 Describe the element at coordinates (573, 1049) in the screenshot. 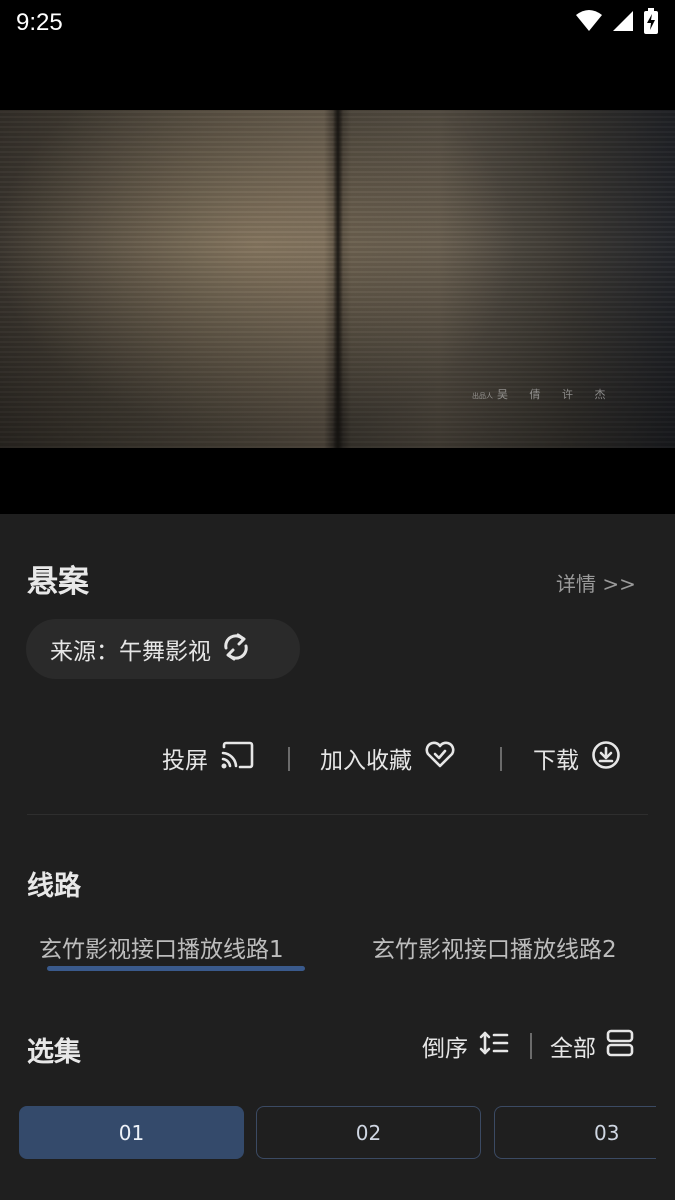

I see `all-label: 全部` at that location.